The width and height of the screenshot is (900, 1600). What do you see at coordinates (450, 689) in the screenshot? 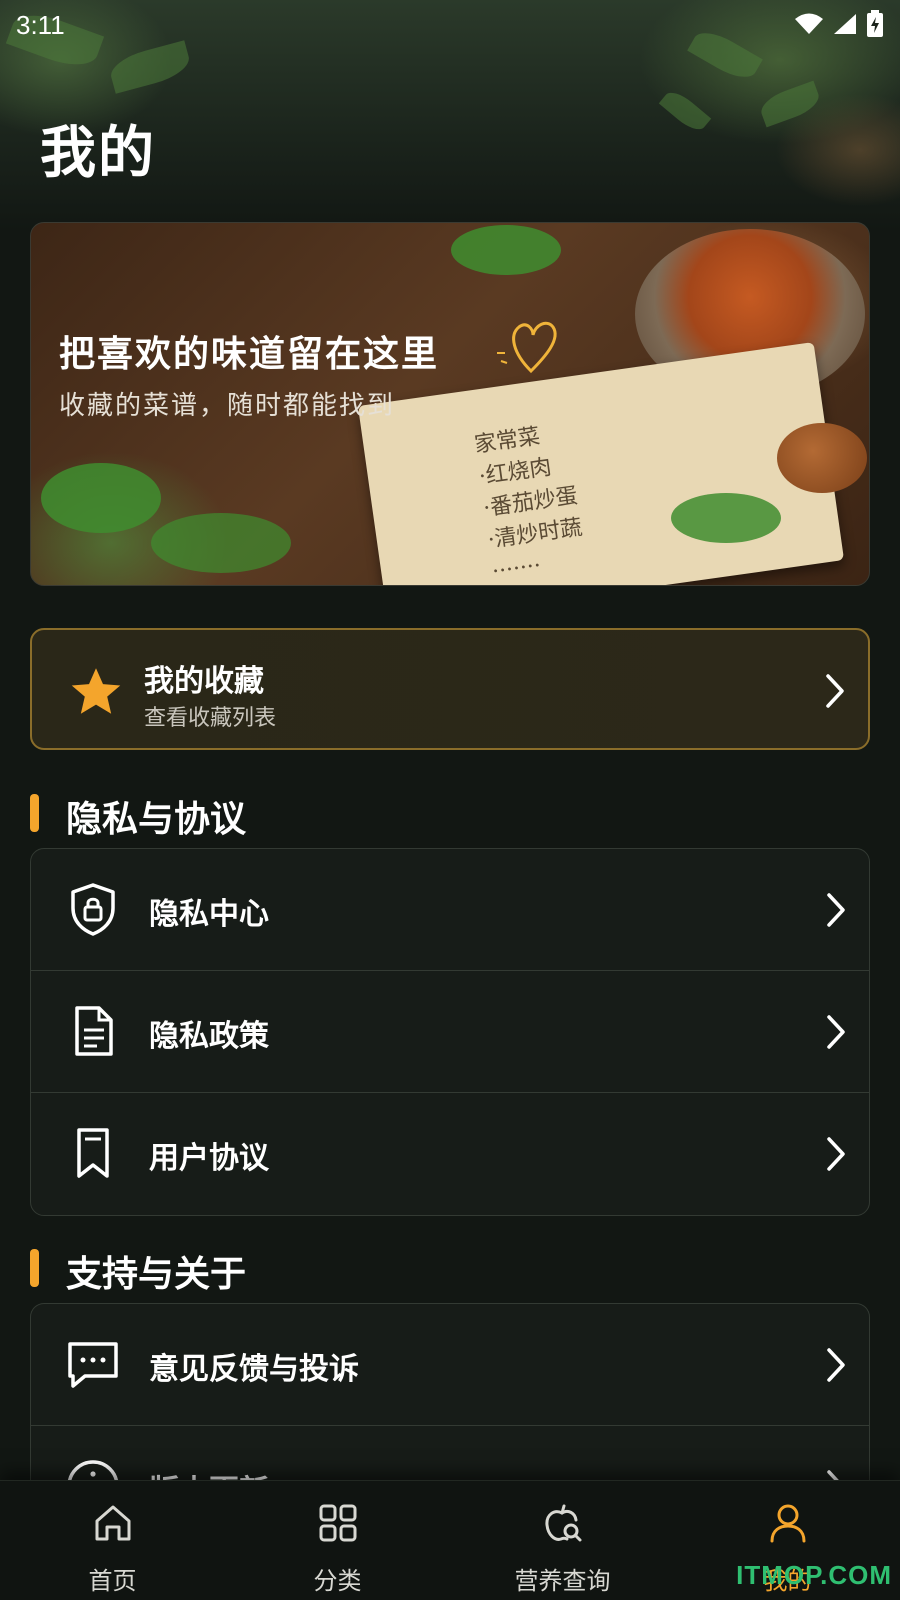
I see `my-favorites-card: 我的收藏 查看收藏列表` at bounding box center [450, 689].